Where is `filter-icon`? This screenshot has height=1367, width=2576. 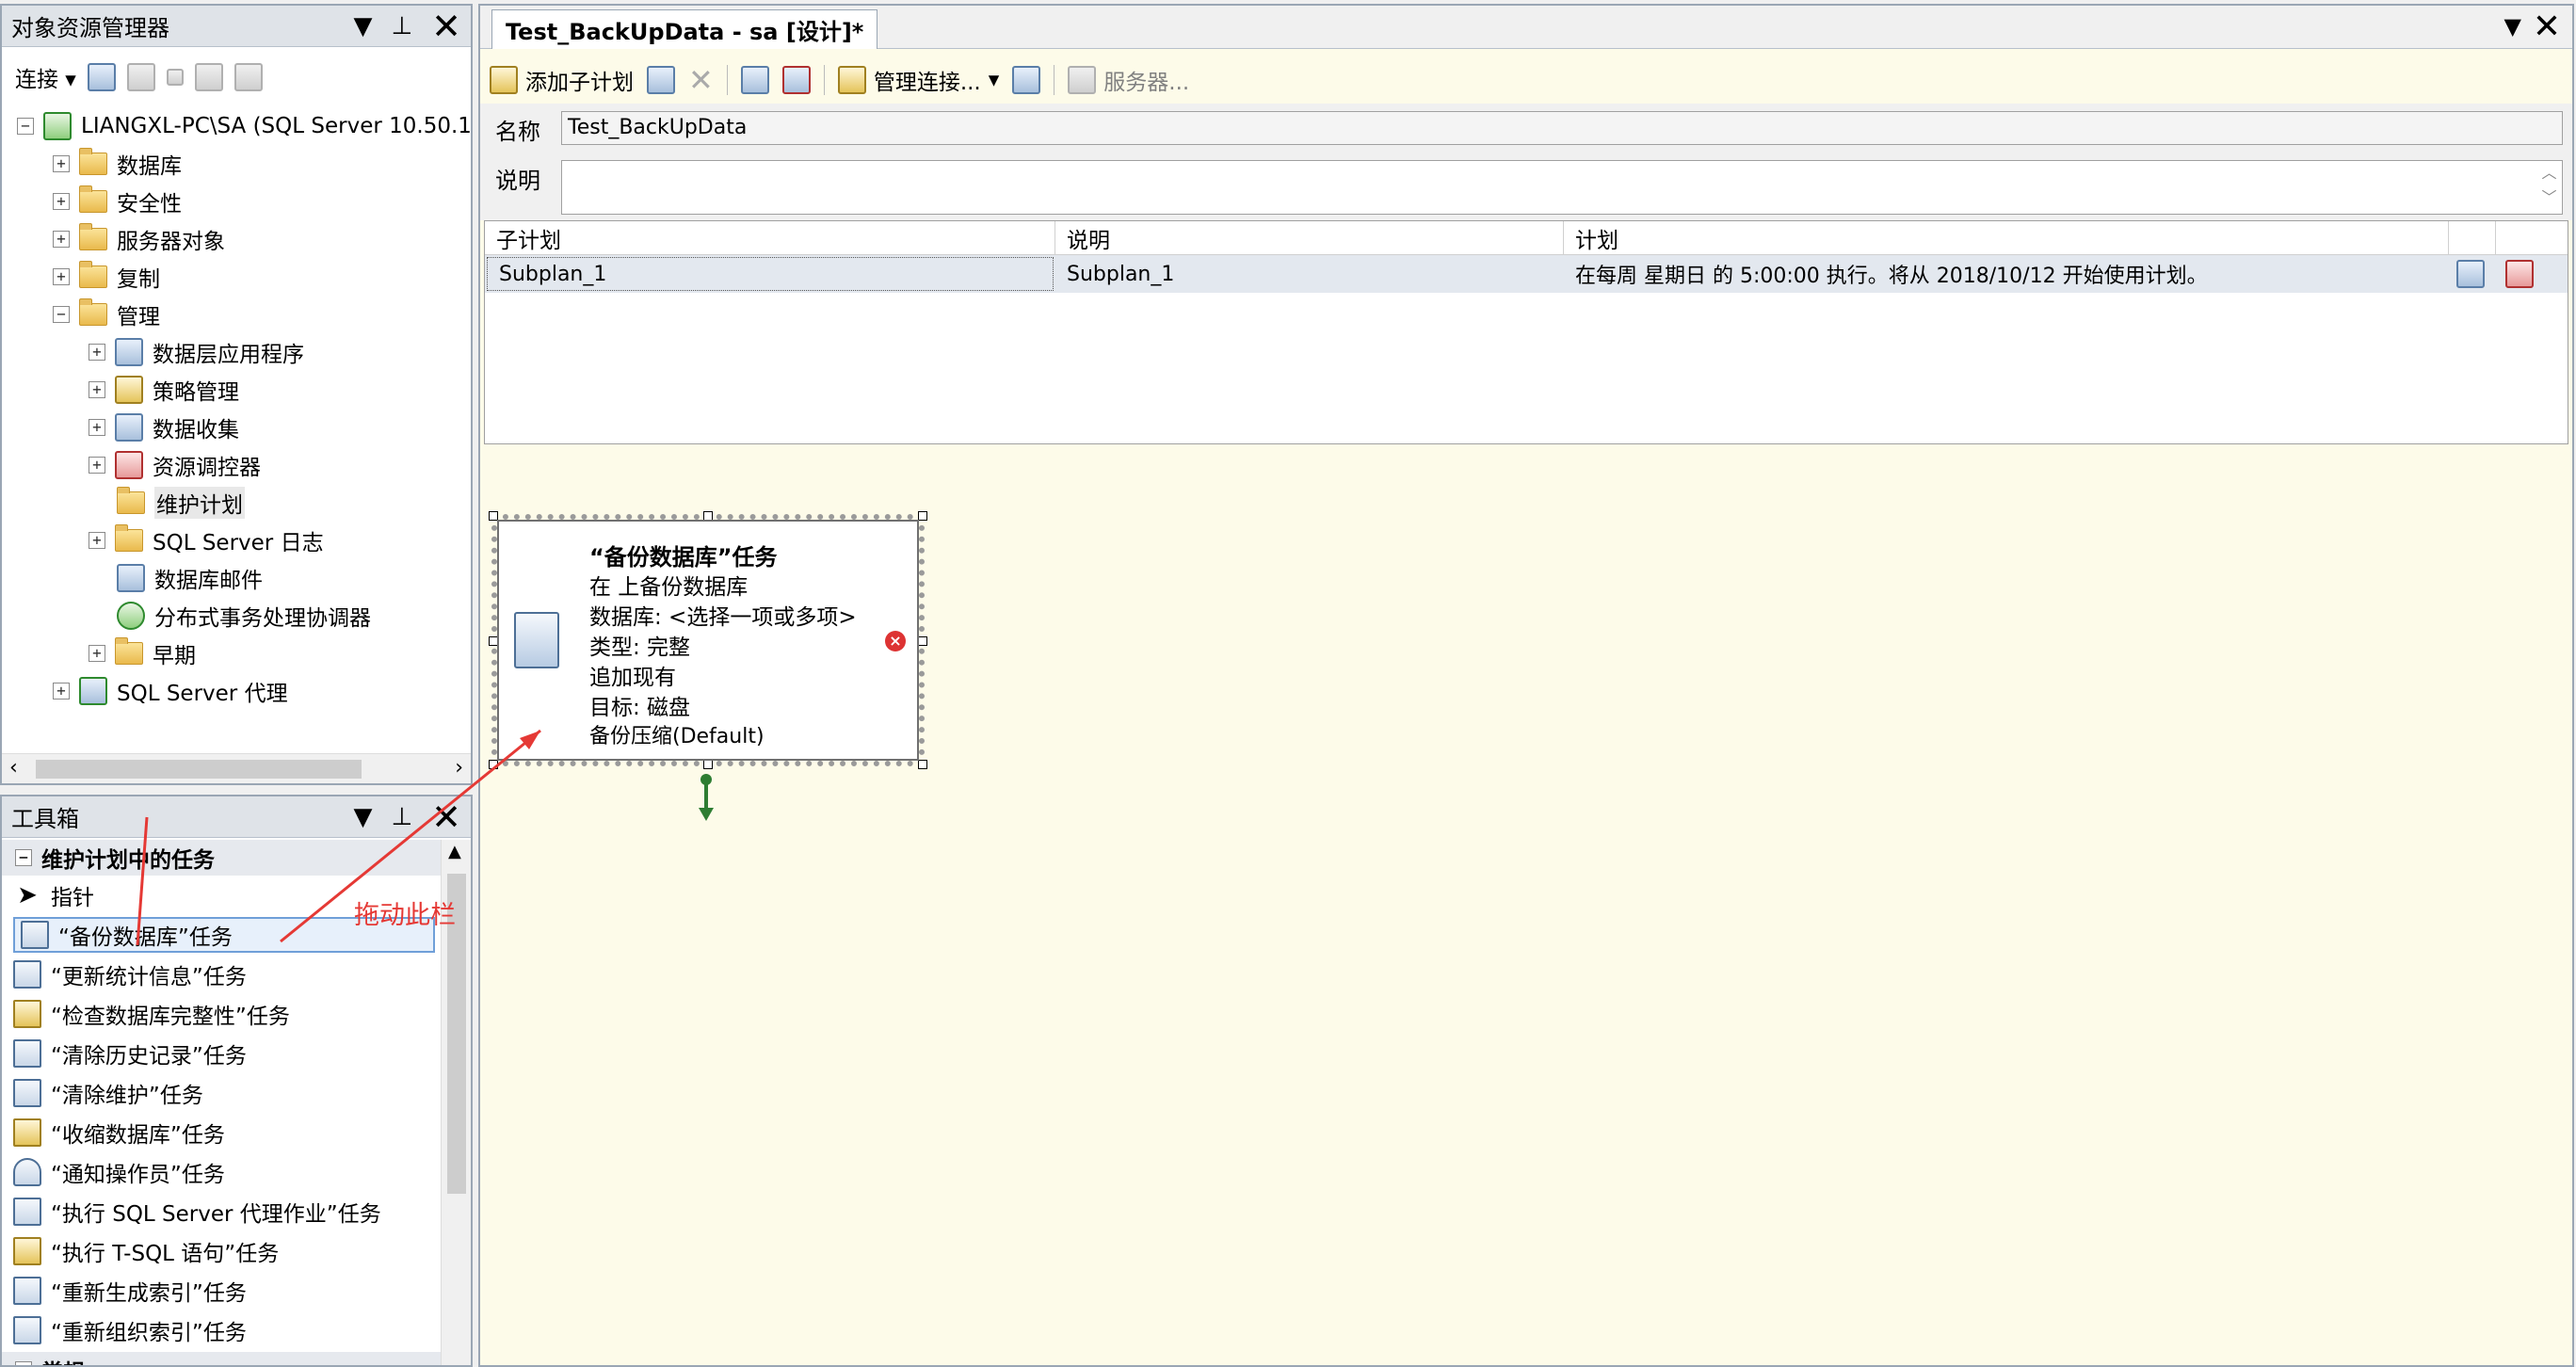 filter-icon is located at coordinates (208, 77).